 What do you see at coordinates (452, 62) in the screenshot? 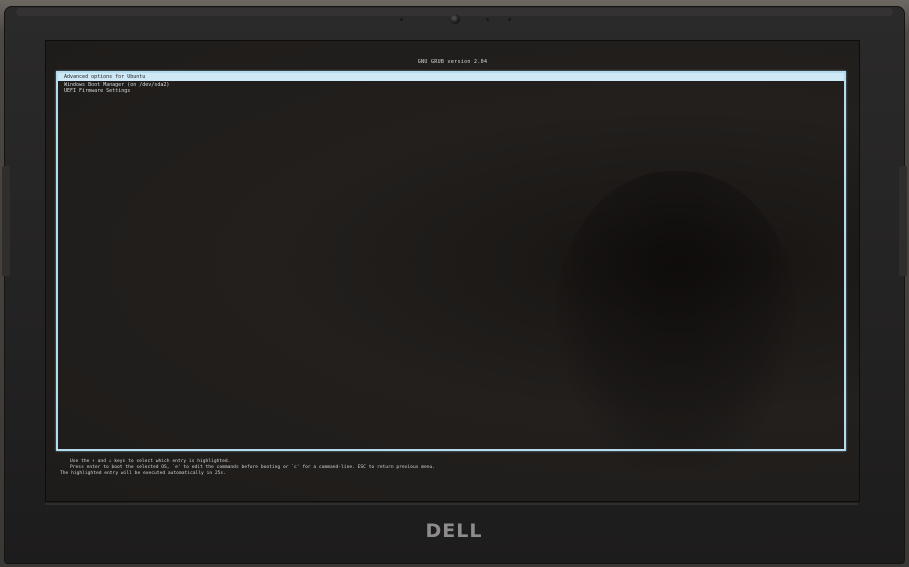
I see `grub-title: GNU GRUB version 2.04` at bounding box center [452, 62].